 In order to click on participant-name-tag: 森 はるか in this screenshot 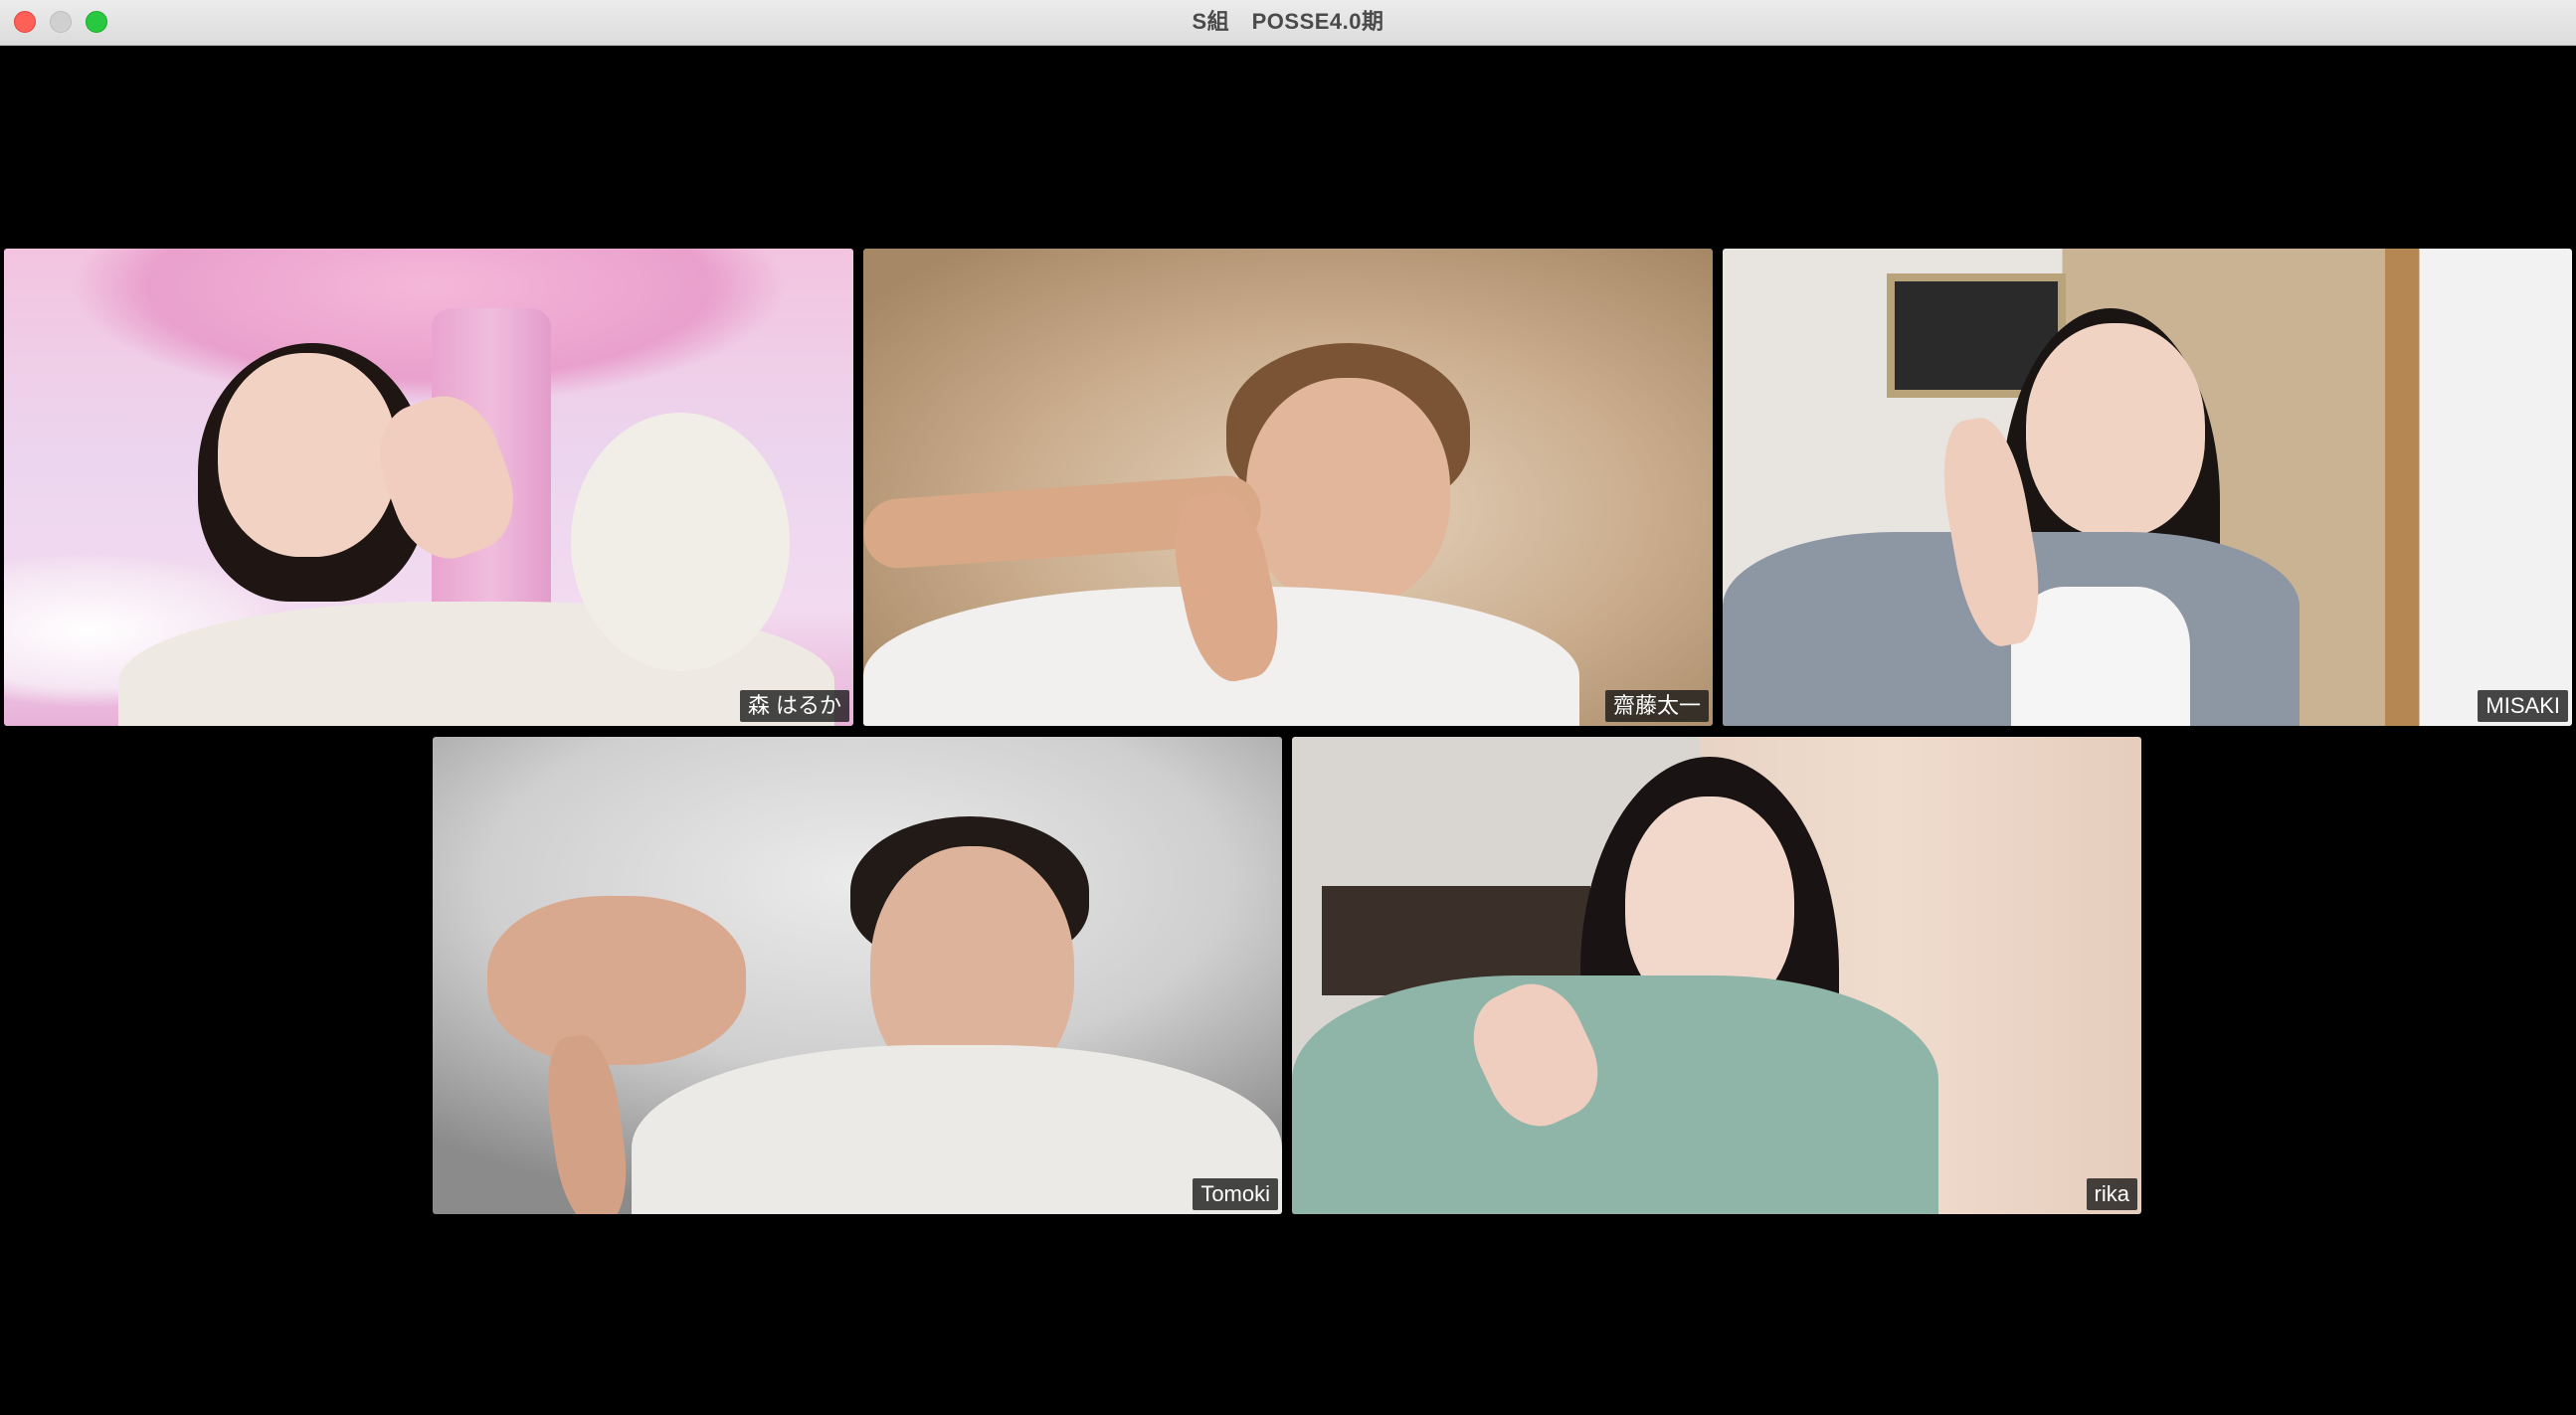, I will do `click(794, 706)`.